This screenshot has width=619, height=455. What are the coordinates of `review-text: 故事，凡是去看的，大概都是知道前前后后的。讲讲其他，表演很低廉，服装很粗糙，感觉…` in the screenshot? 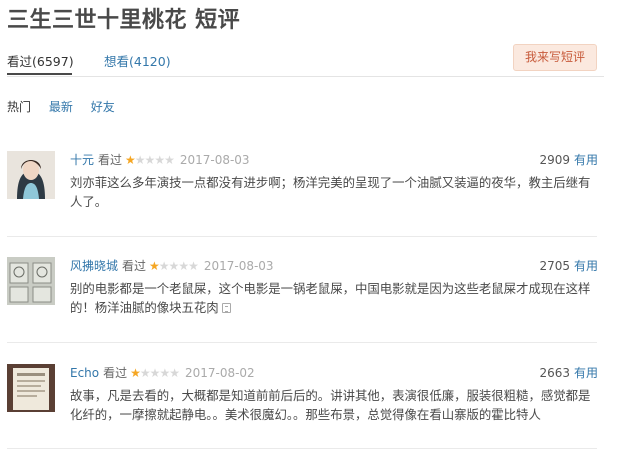 It's located at (330, 405).